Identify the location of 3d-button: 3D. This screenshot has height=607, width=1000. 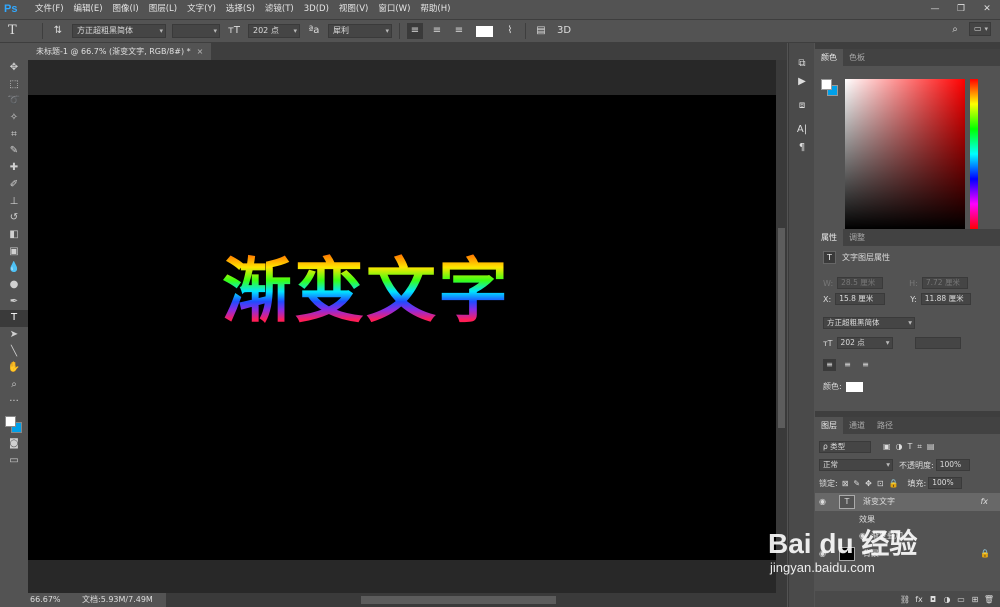
(564, 31).